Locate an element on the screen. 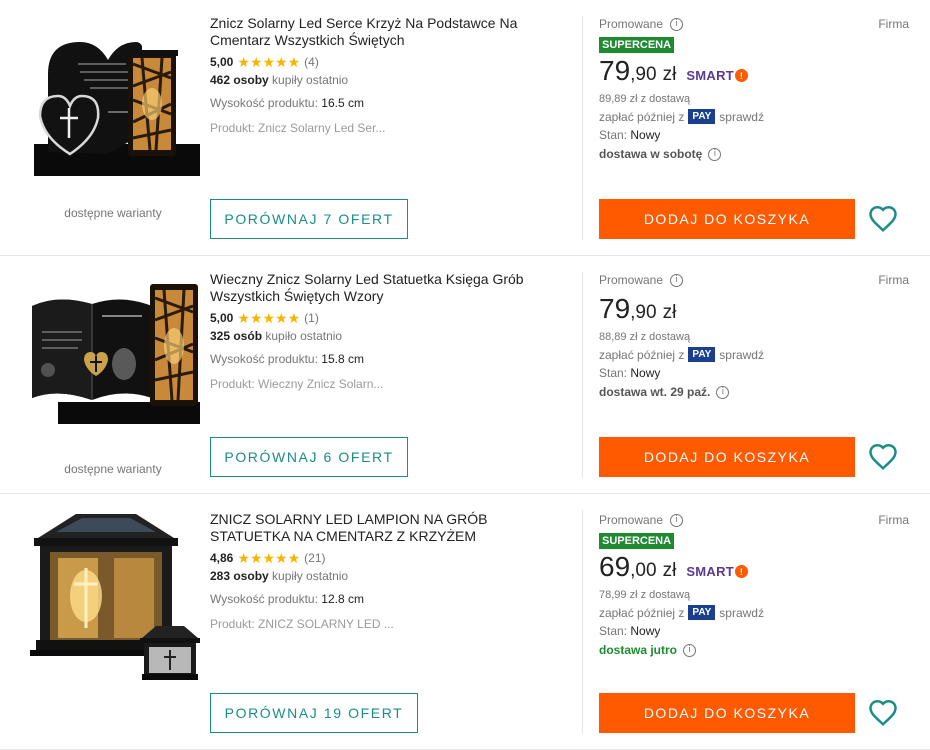 The width and height of the screenshot is (930, 750). price: 69,00 zł SMART! is located at coordinates (754, 568).